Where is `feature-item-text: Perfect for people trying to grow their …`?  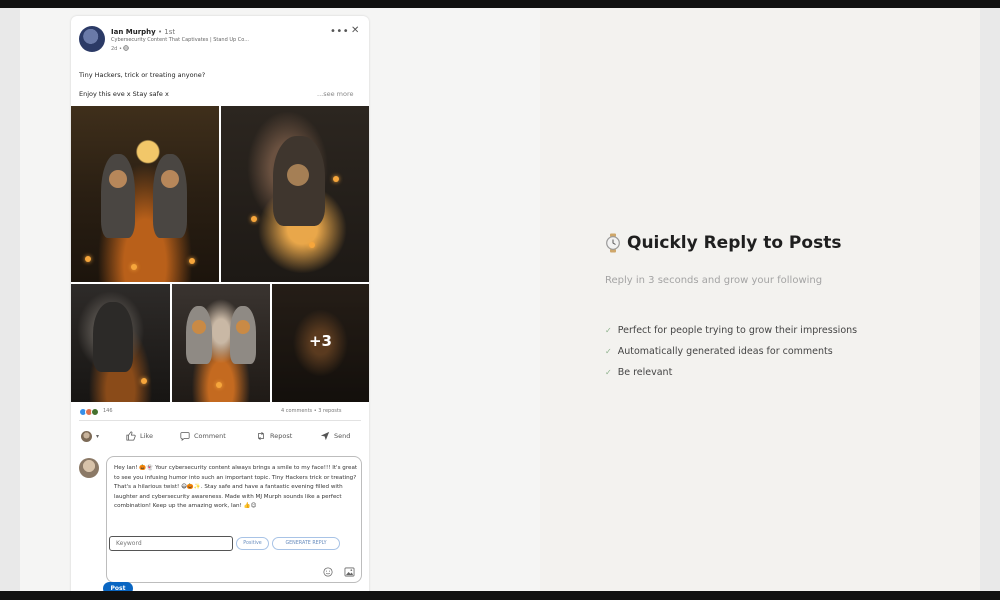
feature-item-text: Perfect for people trying to grow their … is located at coordinates (737, 330).